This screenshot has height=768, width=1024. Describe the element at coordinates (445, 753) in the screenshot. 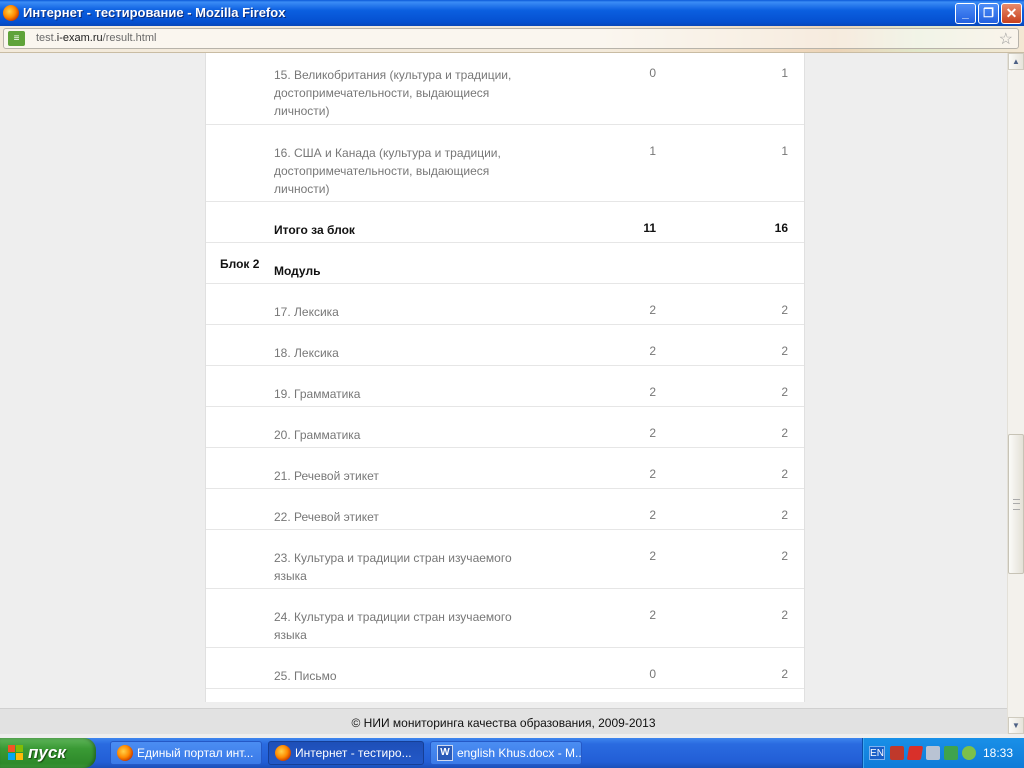

I see `word-icon: W` at that location.